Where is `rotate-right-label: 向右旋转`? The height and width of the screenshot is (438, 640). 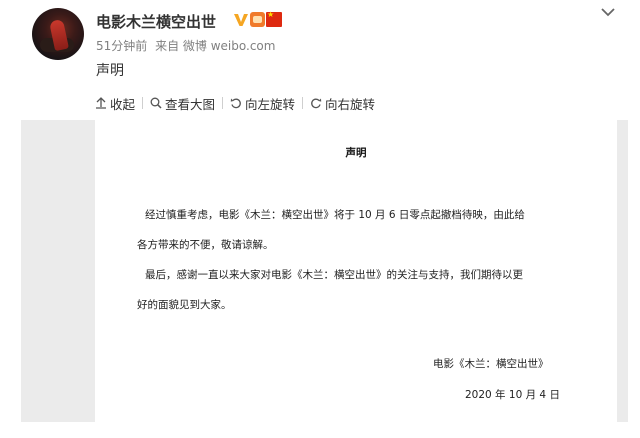 rotate-right-label: 向右旋转 is located at coordinates (350, 104).